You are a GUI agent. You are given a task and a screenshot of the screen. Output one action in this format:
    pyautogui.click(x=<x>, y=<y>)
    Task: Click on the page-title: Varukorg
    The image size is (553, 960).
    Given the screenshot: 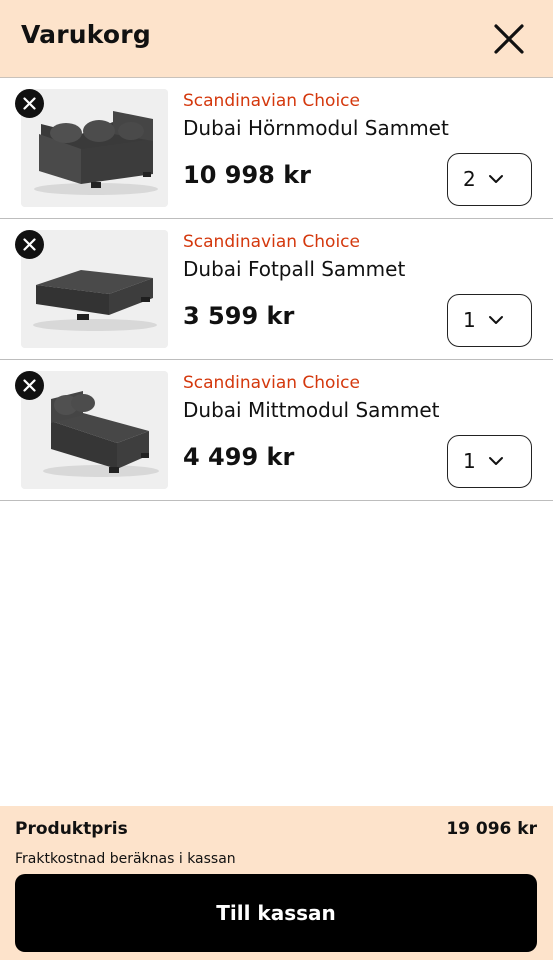 What is the action you would take?
    pyautogui.click(x=86, y=34)
    